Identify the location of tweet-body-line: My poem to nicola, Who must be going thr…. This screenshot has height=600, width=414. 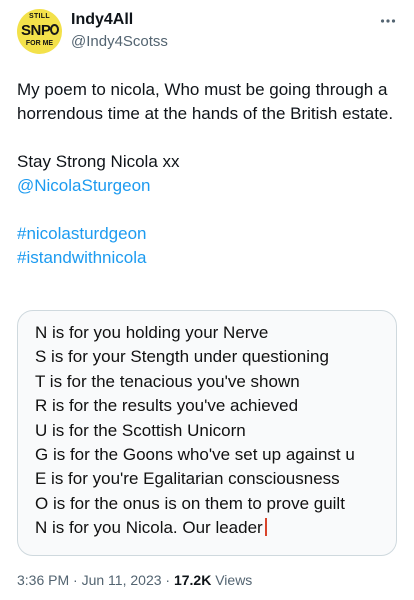
(205, 101).